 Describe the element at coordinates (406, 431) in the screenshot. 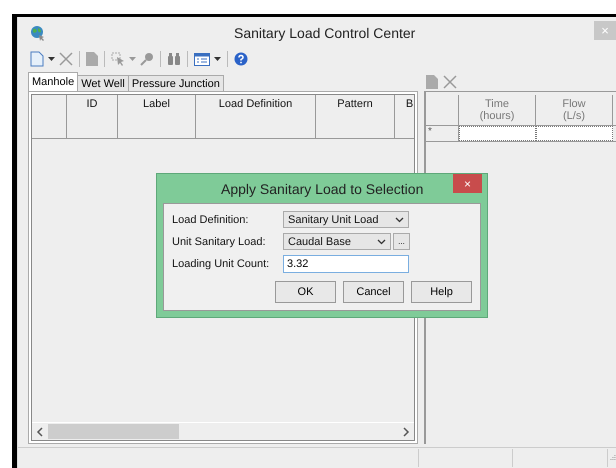

I see `scroll-right-icon` at that location.